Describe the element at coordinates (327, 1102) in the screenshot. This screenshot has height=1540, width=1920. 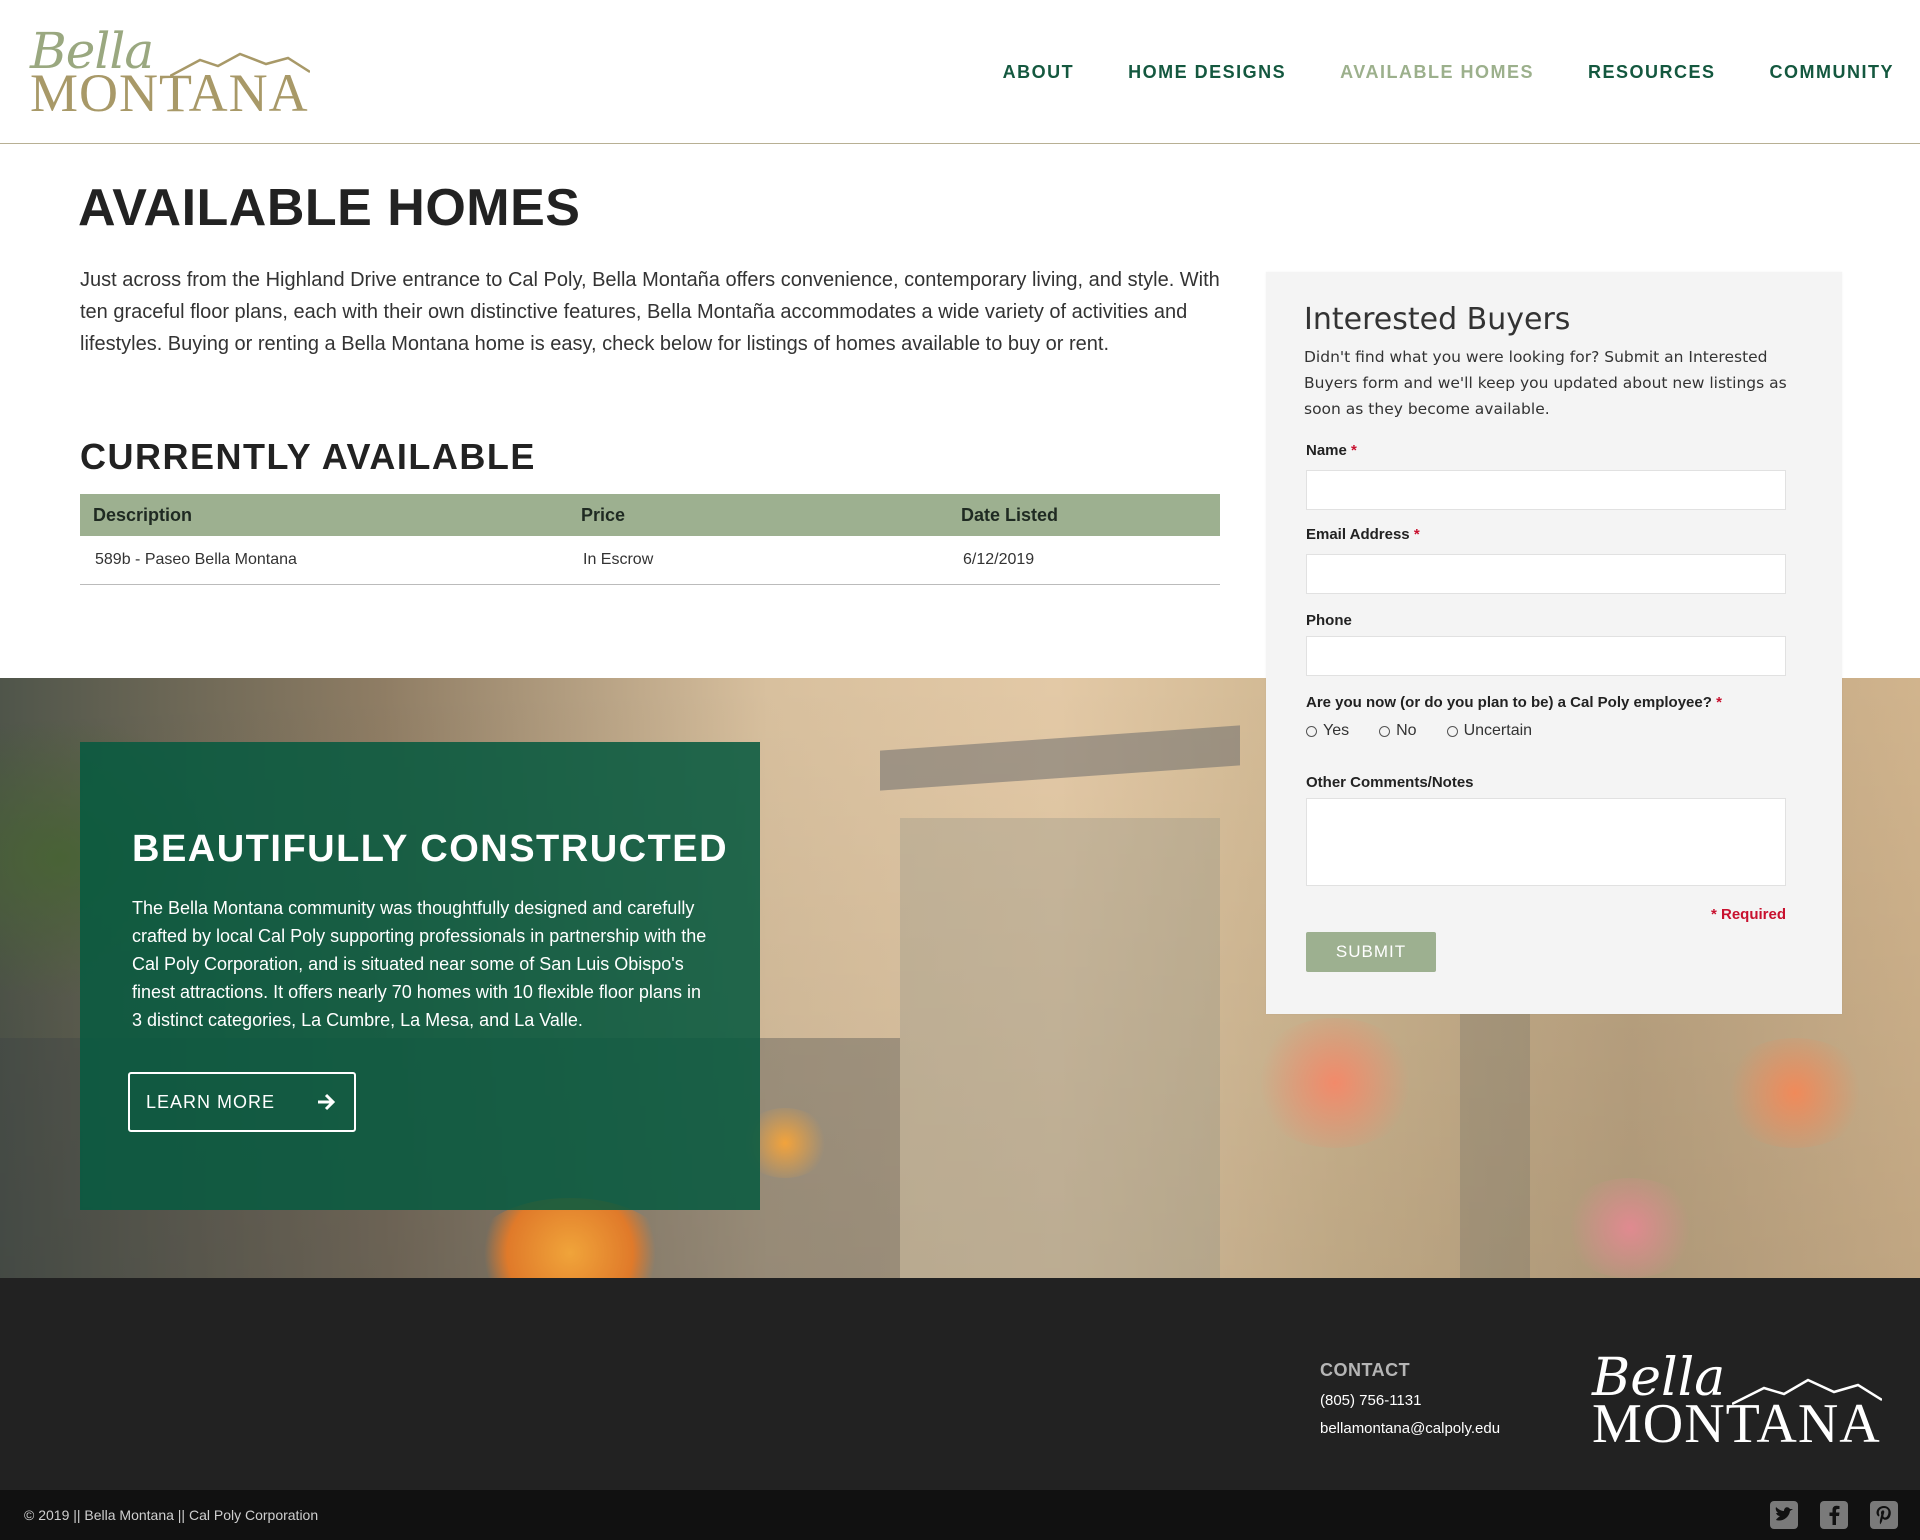
I see `arrow-right-icon` at that location.